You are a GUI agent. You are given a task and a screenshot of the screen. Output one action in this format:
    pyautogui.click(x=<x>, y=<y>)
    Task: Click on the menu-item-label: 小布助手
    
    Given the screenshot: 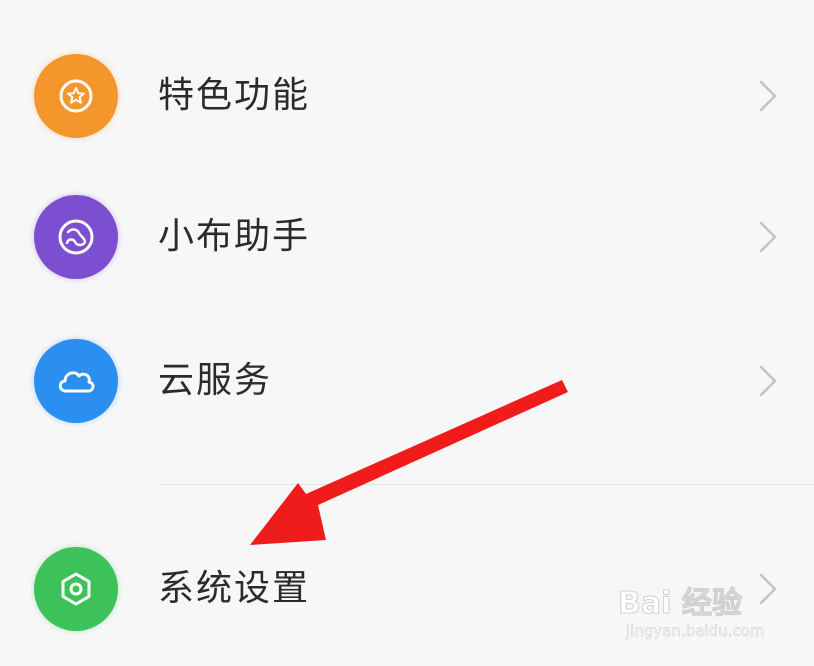 What is the action you would take?
    pyautogui.click(x=234, y=236)
    